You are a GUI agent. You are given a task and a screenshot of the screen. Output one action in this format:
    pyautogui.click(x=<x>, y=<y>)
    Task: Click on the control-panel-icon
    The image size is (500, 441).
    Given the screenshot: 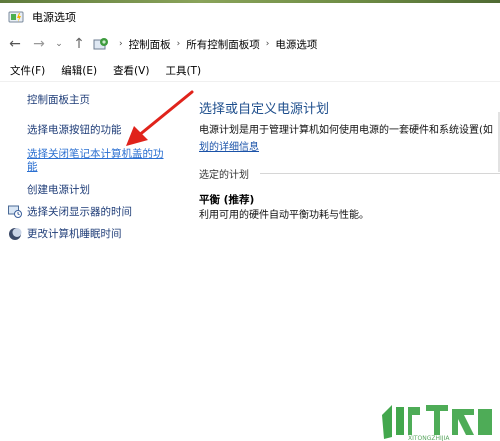 What is the action you would take?
    pyautogui.click(x=100, y=44)
    